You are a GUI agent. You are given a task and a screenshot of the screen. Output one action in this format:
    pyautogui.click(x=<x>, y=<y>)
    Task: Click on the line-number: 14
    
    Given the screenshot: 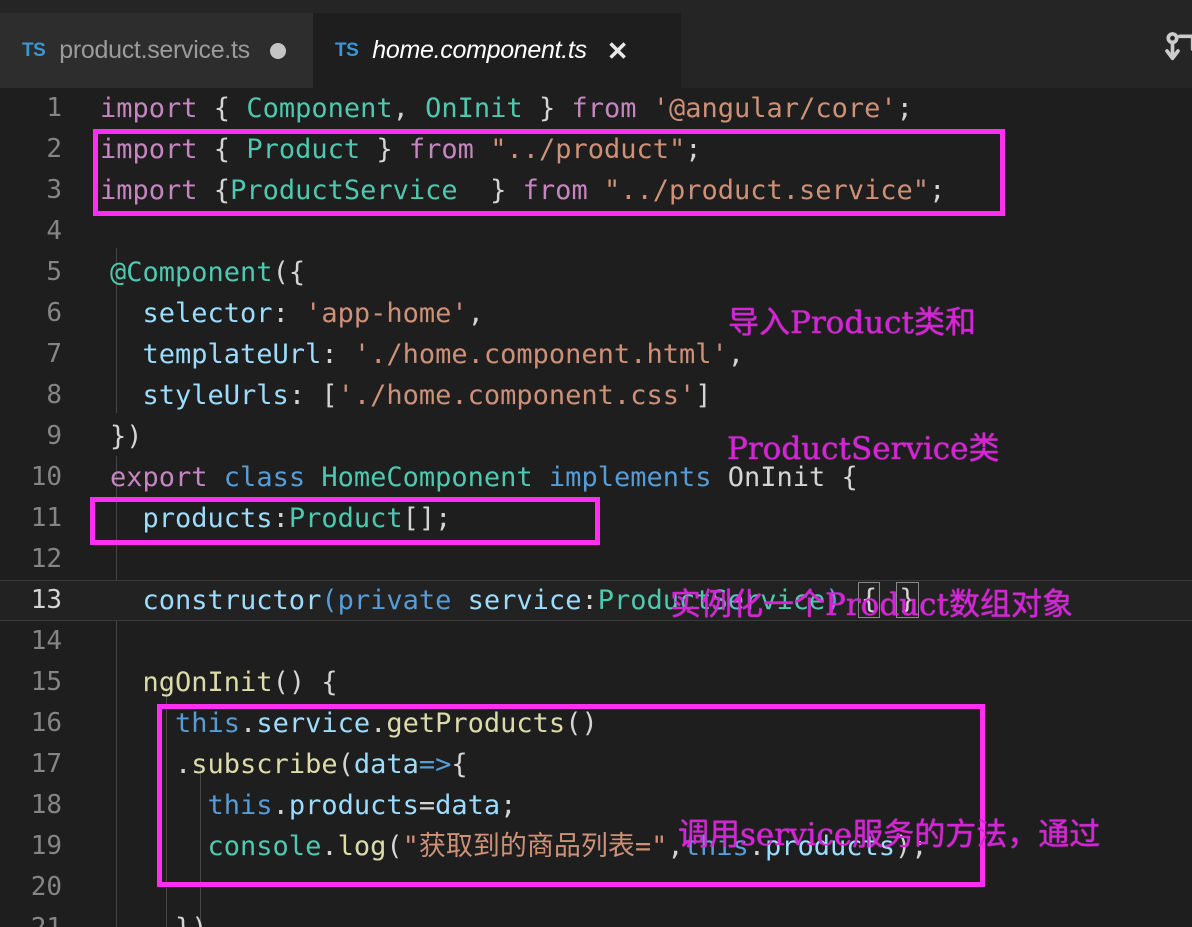 What is the action you would take?
    pyautogui.click(x=46, y=641)
    